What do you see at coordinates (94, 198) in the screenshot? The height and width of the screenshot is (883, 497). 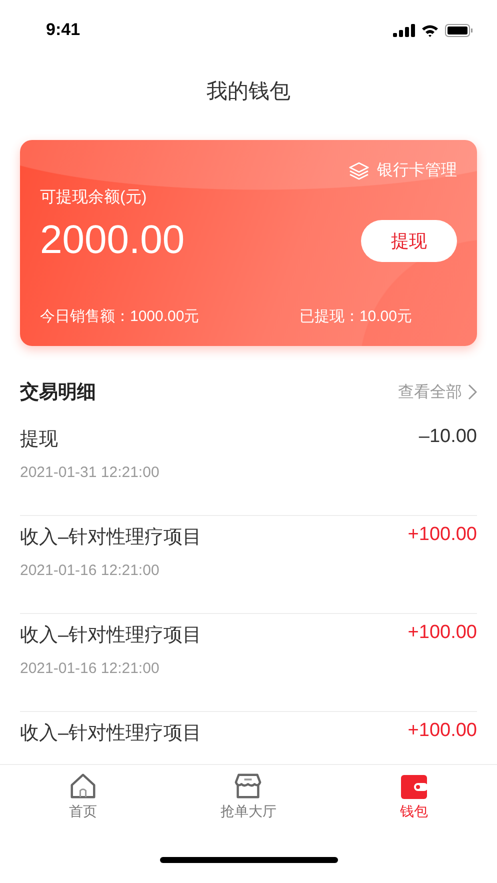 I see `balance-label: 可提现余额(元)` at bounding box center [94, 198].